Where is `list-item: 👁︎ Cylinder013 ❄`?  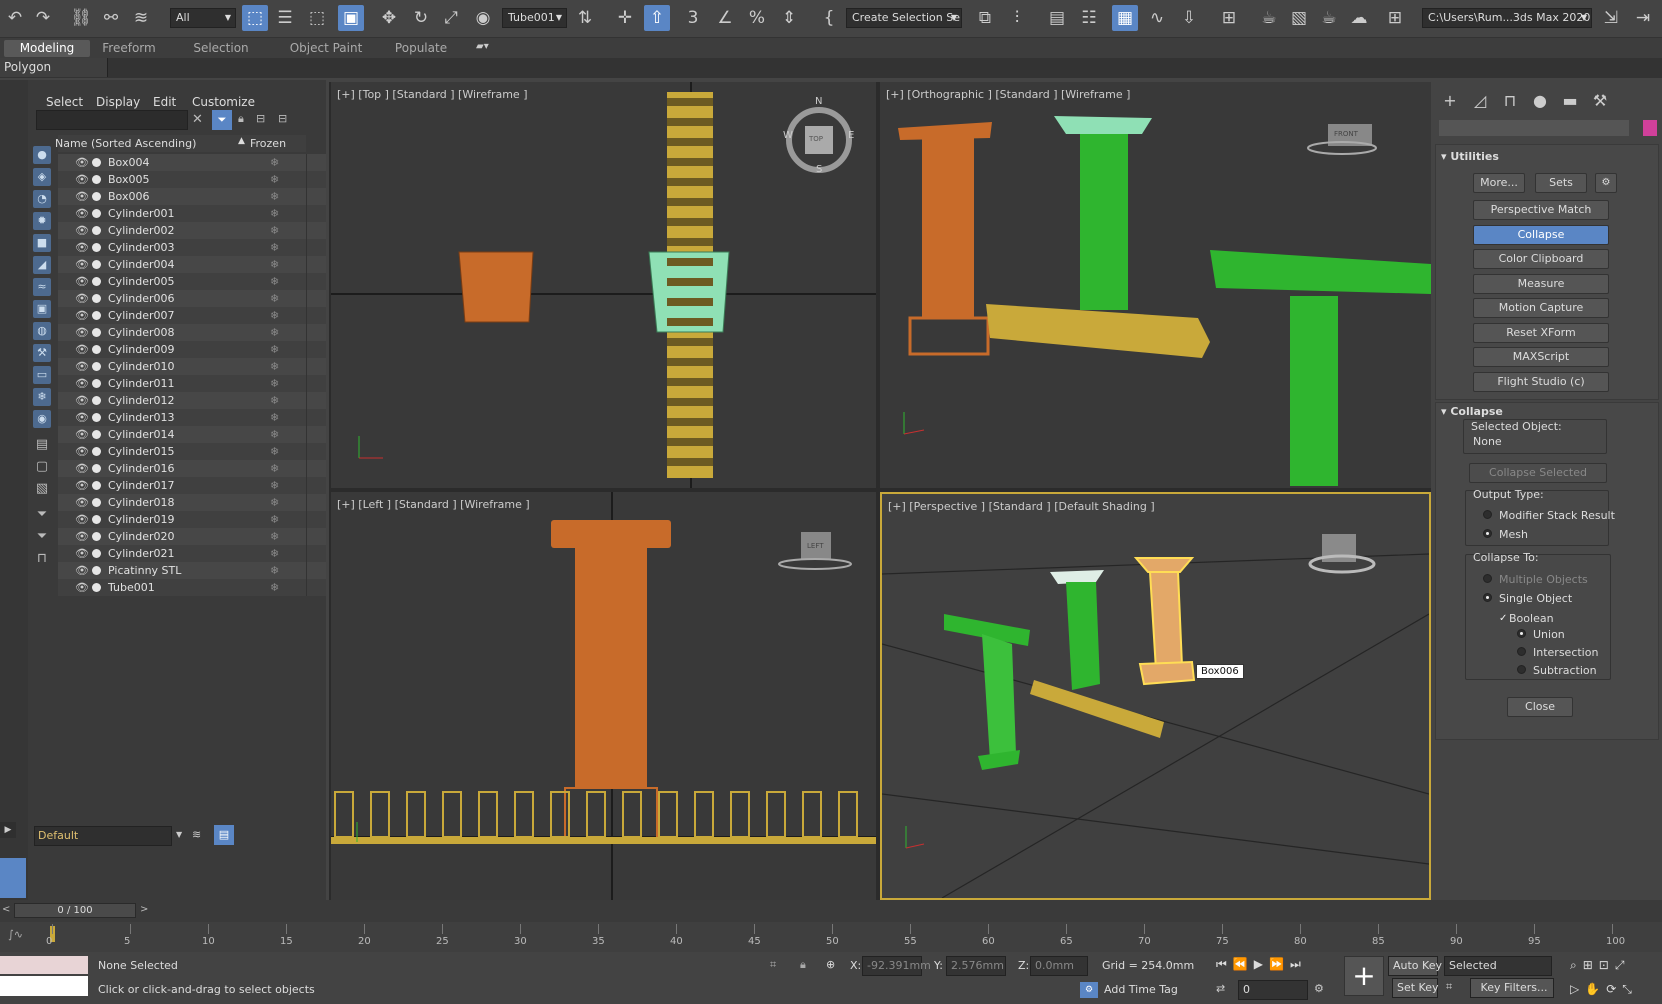
list-item: 👁︎ Cylinder013 ❄ is located at coordinates (192, 417).